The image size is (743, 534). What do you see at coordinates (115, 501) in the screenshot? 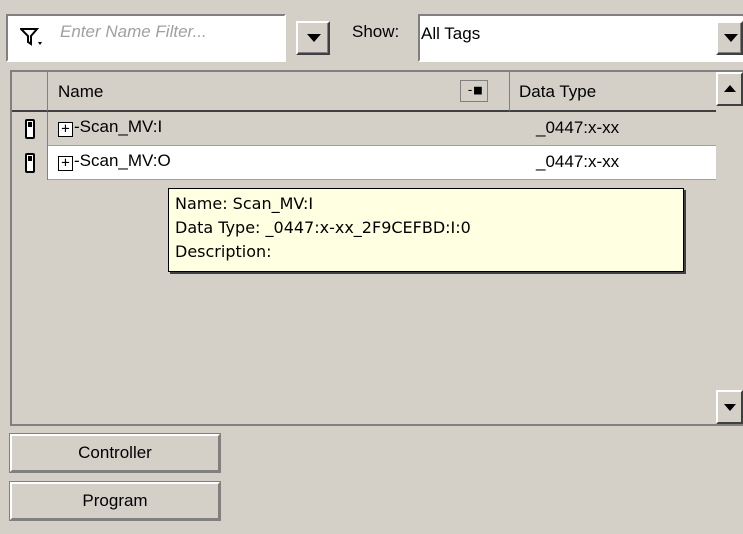
I see `program-scope-button: Program` at bounding box center [115, 501].